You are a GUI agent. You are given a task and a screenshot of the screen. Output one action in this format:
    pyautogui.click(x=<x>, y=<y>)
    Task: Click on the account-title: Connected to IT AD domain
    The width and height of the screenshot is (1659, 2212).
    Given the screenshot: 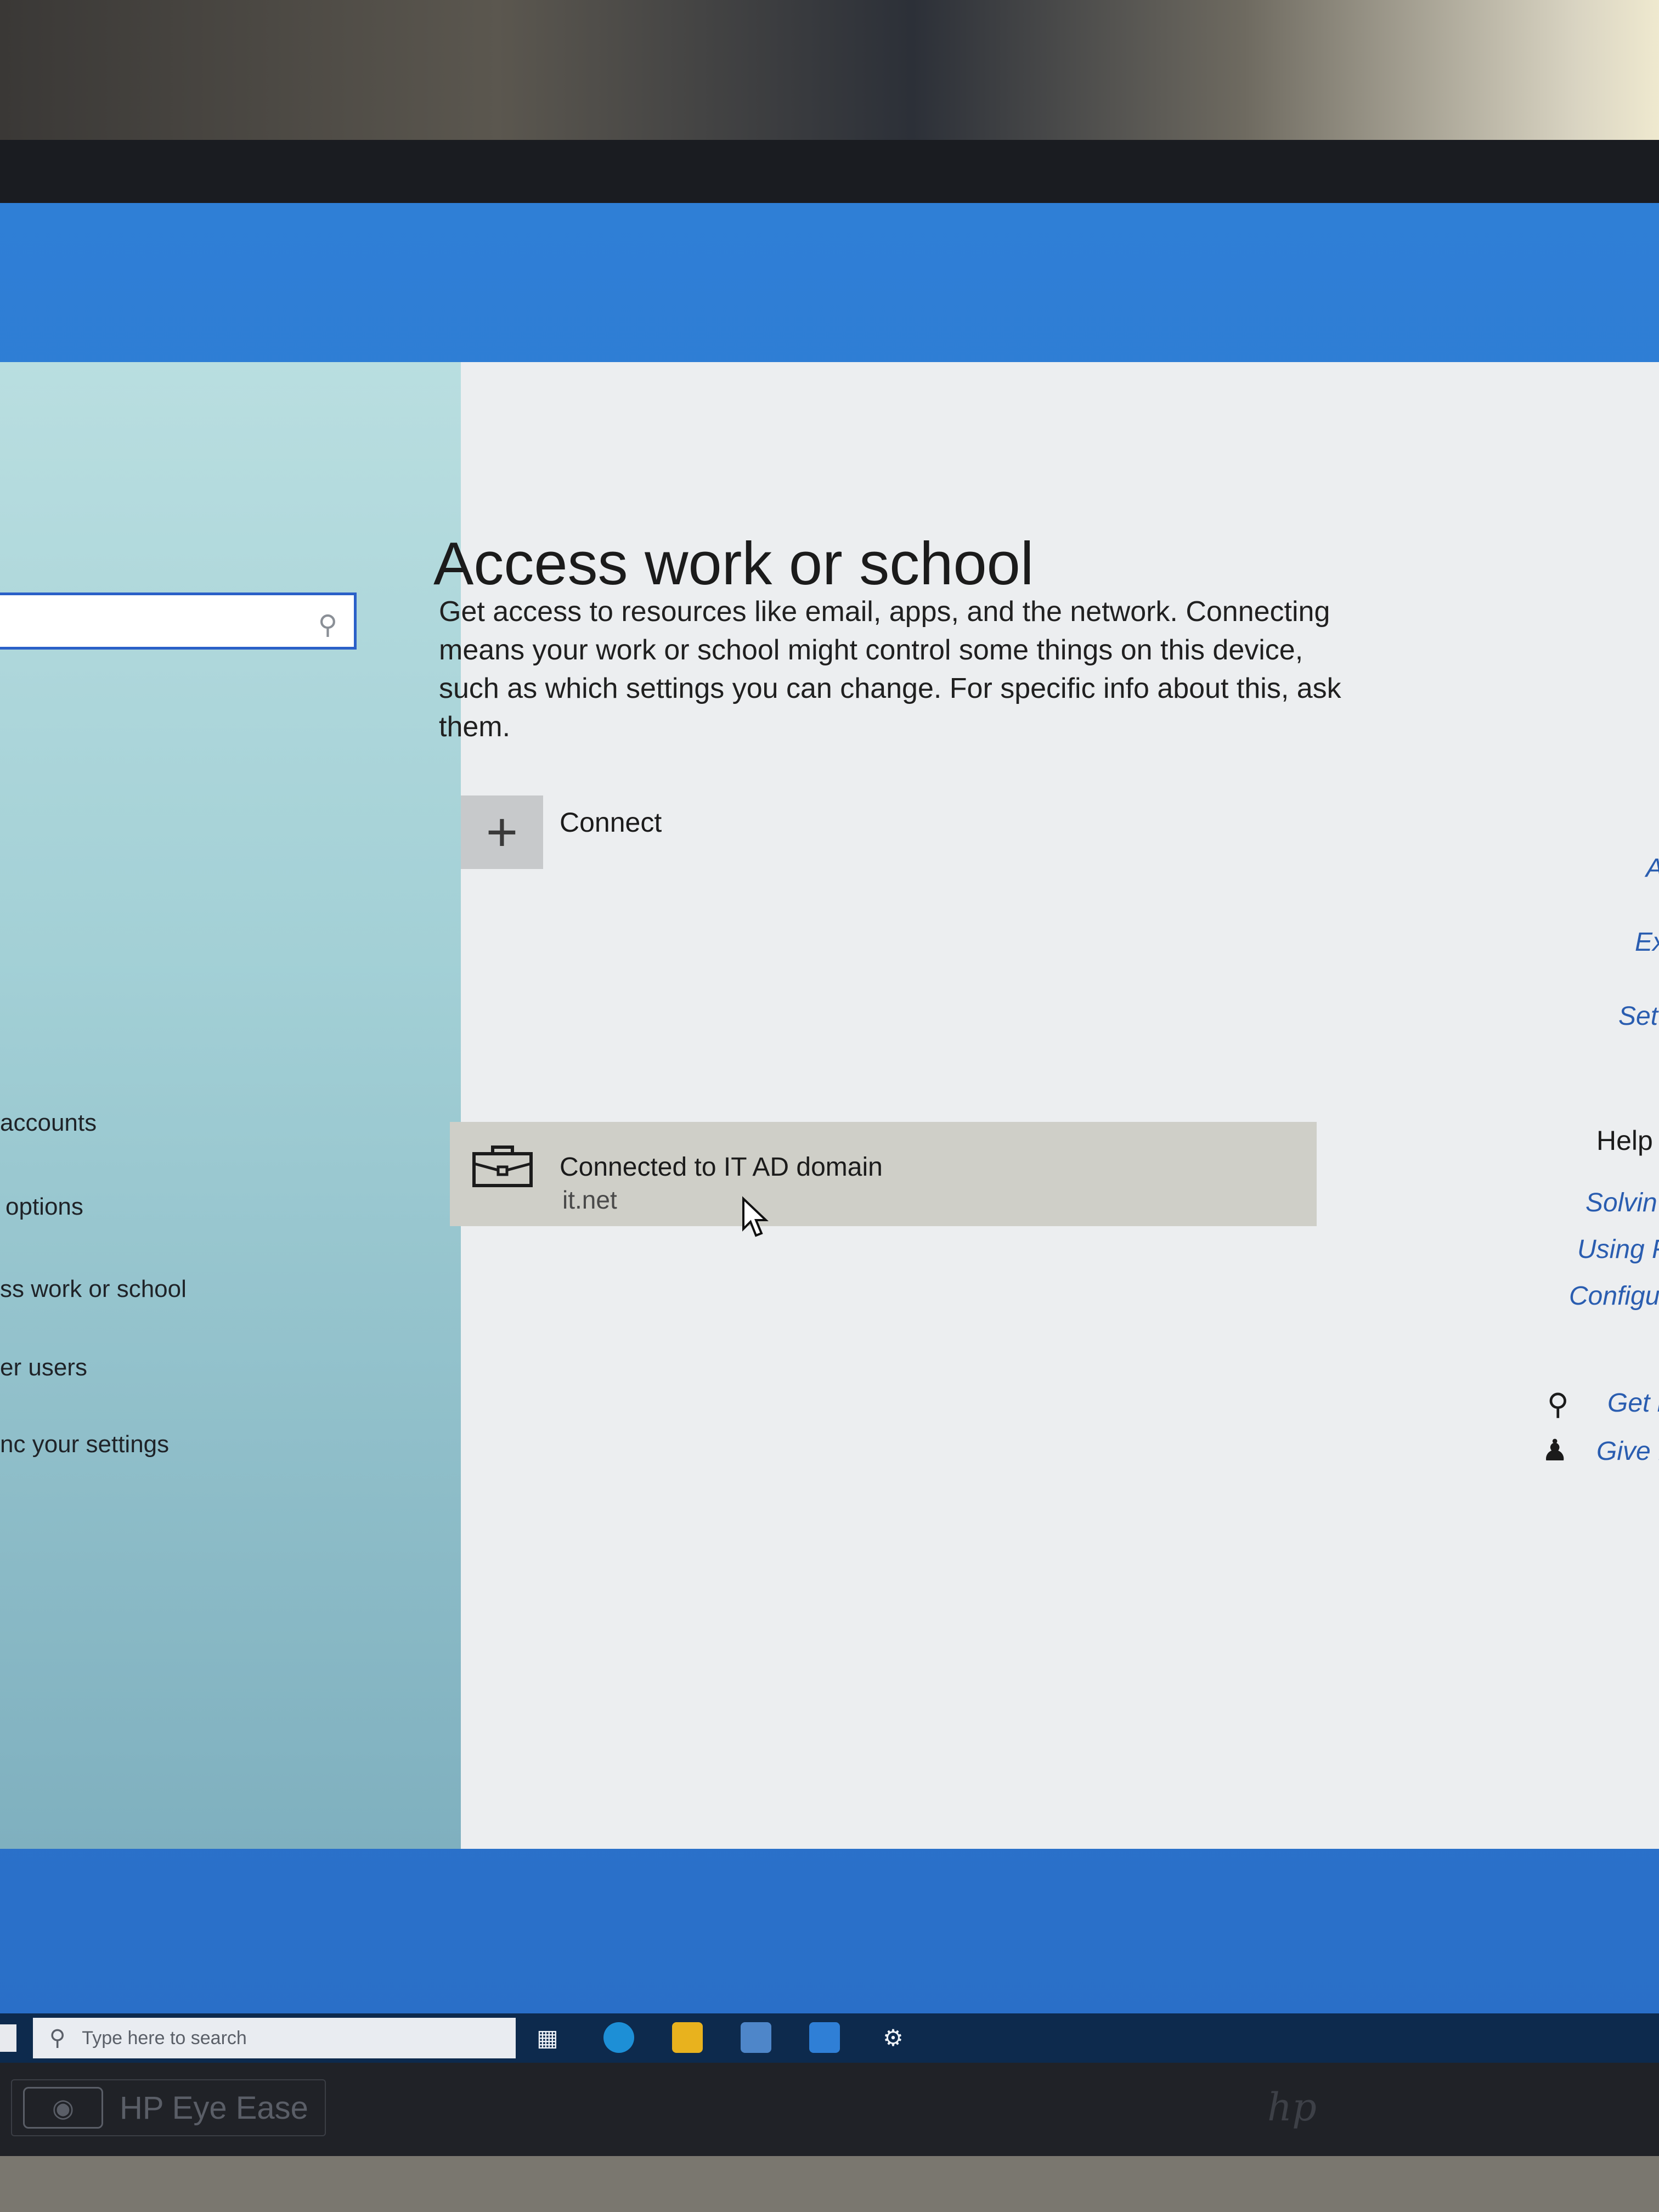 What is the action you would take?
    pyautogui.click(x=721, y=1167)
    